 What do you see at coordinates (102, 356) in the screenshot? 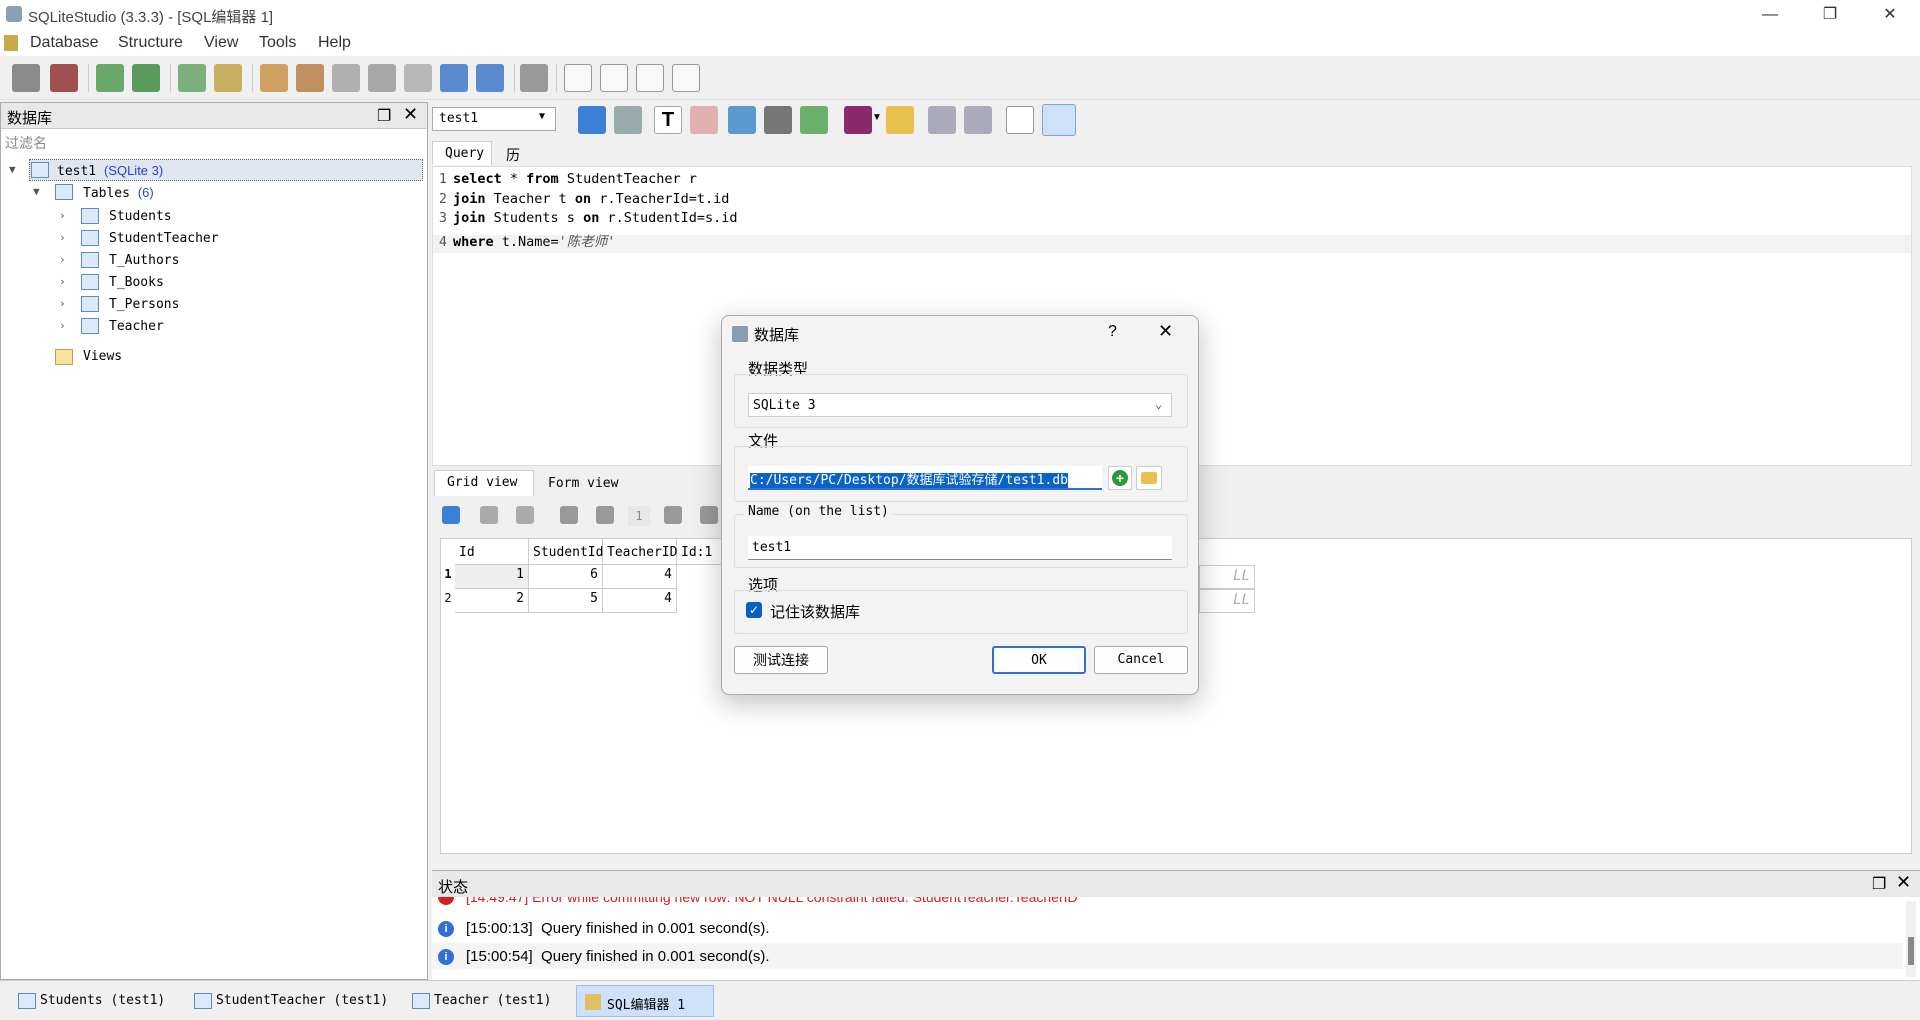
I see `tree-views-item: Views` at bounding box center [102, 356].